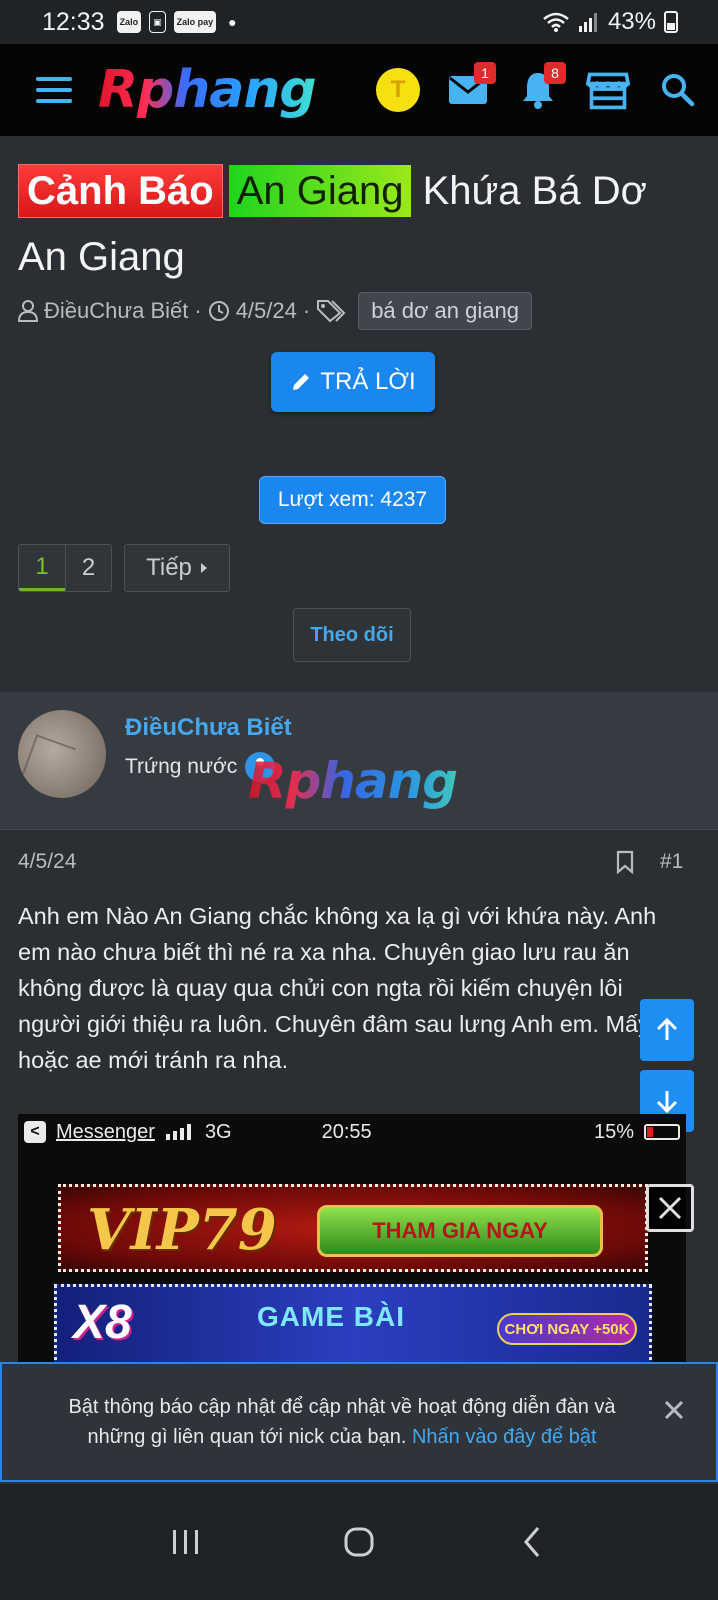  I want to click on alerts-button: 8, so click(541, 87).